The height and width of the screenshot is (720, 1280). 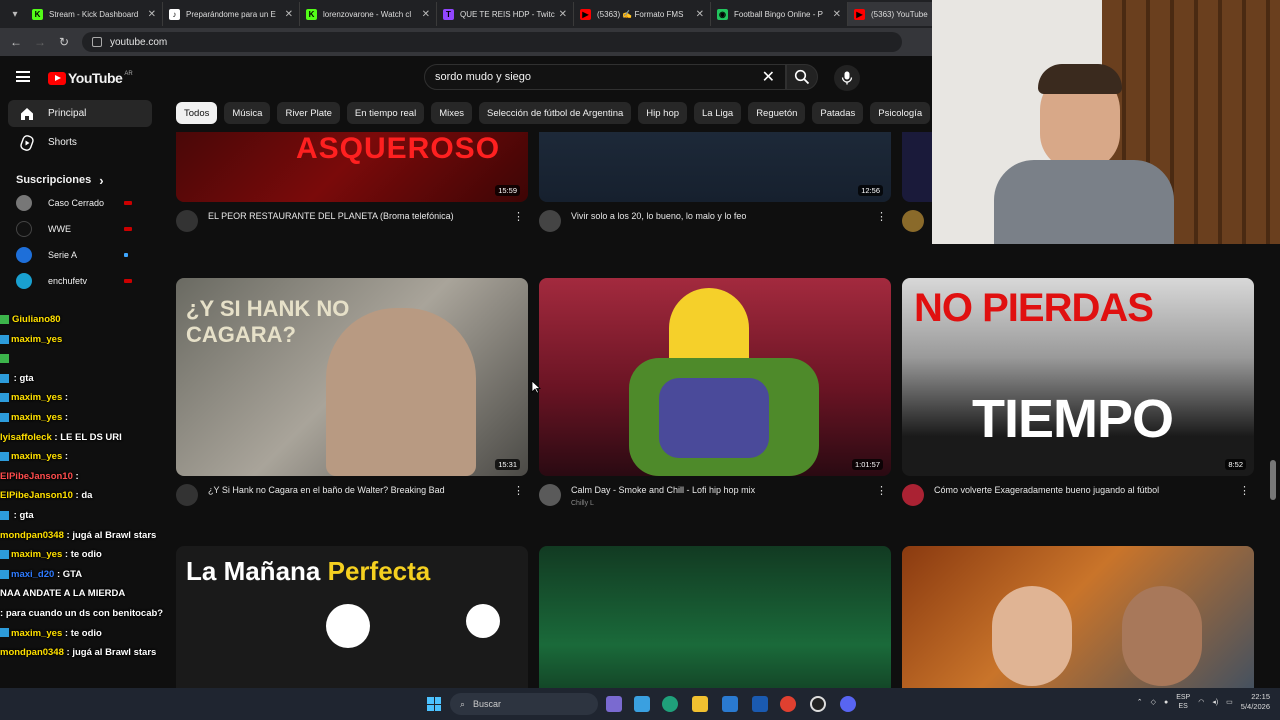 What do you see at coordinates (1255, 702) in the screenshot?
I see `clock: 22:15 5/4/2026` at bounding box center [1255, 702].